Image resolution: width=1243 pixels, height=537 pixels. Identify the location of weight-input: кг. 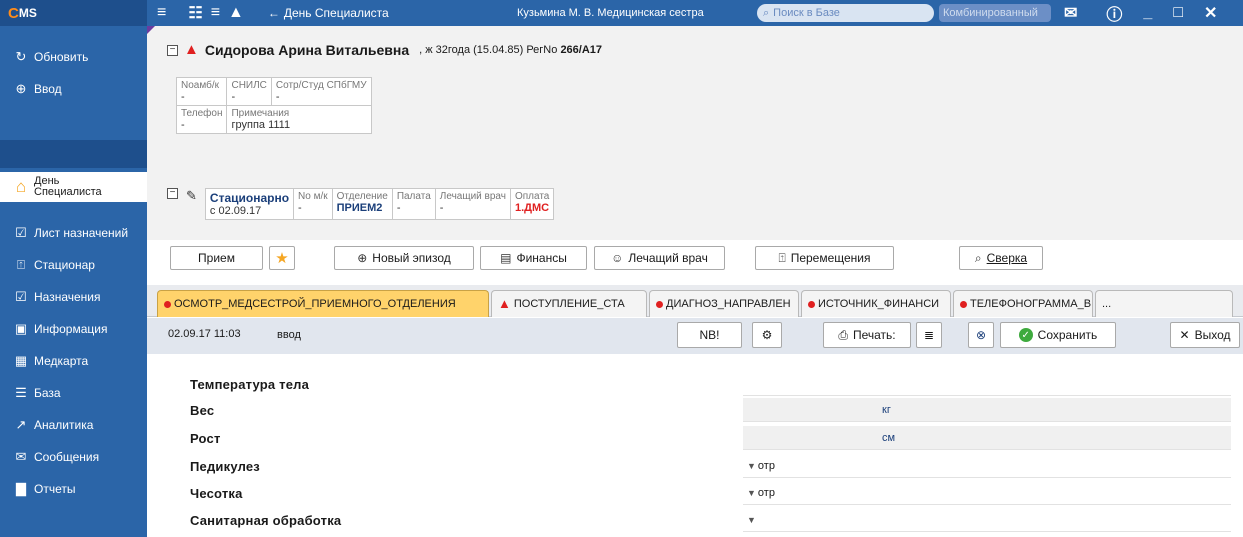
(987, 410).